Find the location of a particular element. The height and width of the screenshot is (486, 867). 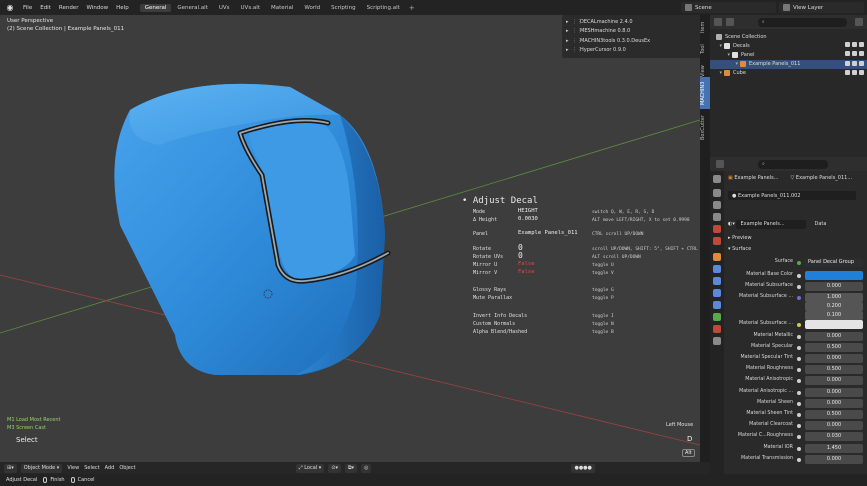

modifier-tab-icon is located at coordinates (717, 269).